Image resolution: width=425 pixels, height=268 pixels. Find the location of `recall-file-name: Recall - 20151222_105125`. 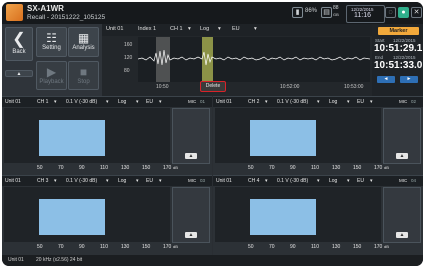

recall-file-name: Recall - 20151222_105125 is located at coordinates (66, 17).